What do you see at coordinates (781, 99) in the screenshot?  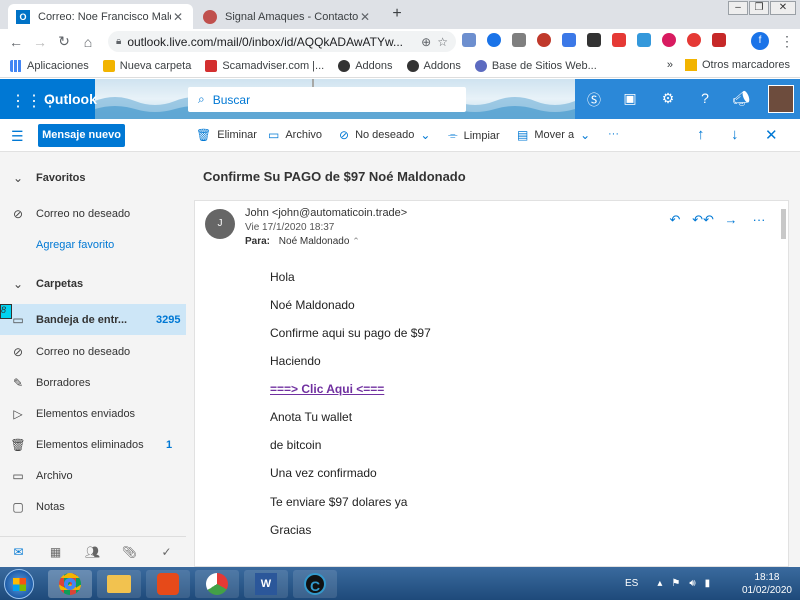 I see `user-avatar` at bounding box center [781, 99].